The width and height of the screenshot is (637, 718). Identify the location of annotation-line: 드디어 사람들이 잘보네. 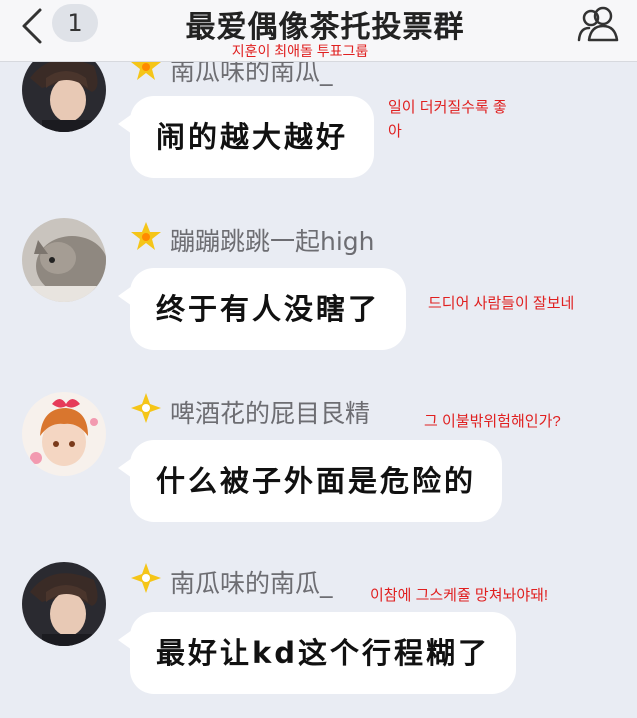
(501, 303).